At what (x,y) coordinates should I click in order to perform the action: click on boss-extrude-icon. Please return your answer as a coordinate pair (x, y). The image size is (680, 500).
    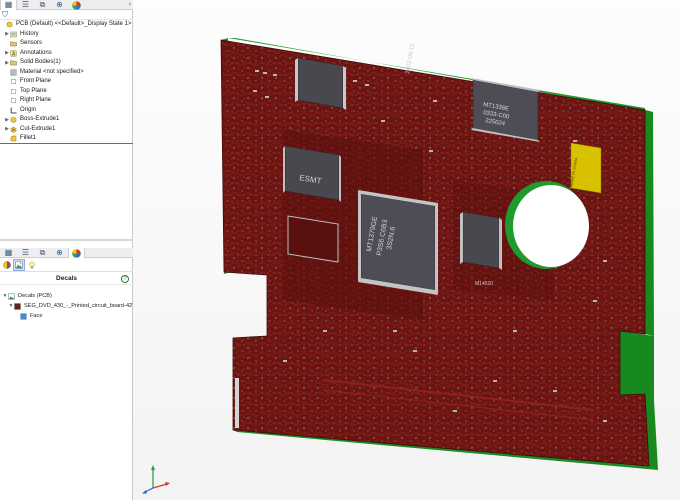
    Looking at the image, I should click on (13, 120).